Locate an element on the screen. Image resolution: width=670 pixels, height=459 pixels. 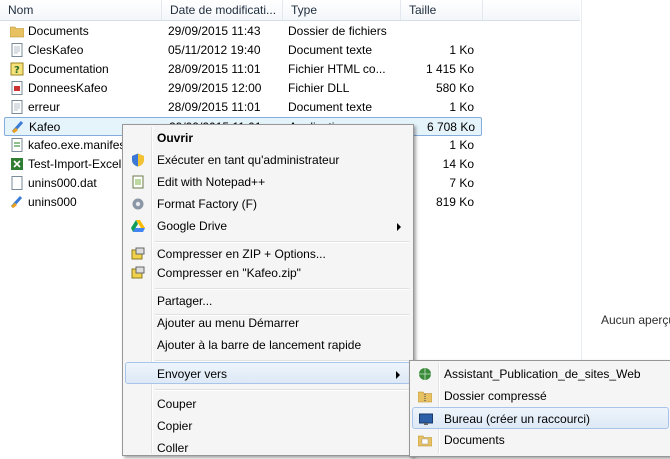
menu-item-label: Edit with Notepad++ is located at coordinates (211, 182).